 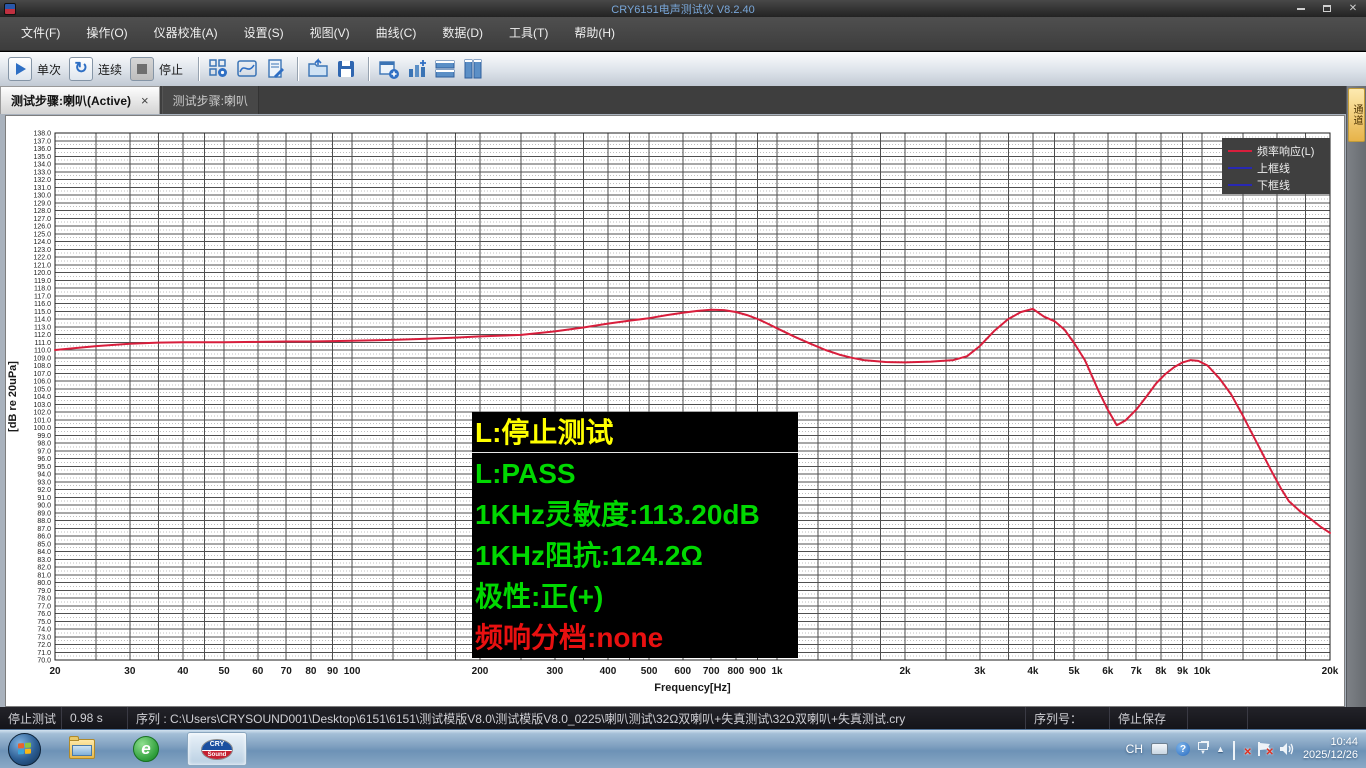 I want to click on menu-curve: 曲线(C), so click(x=396, y=33).